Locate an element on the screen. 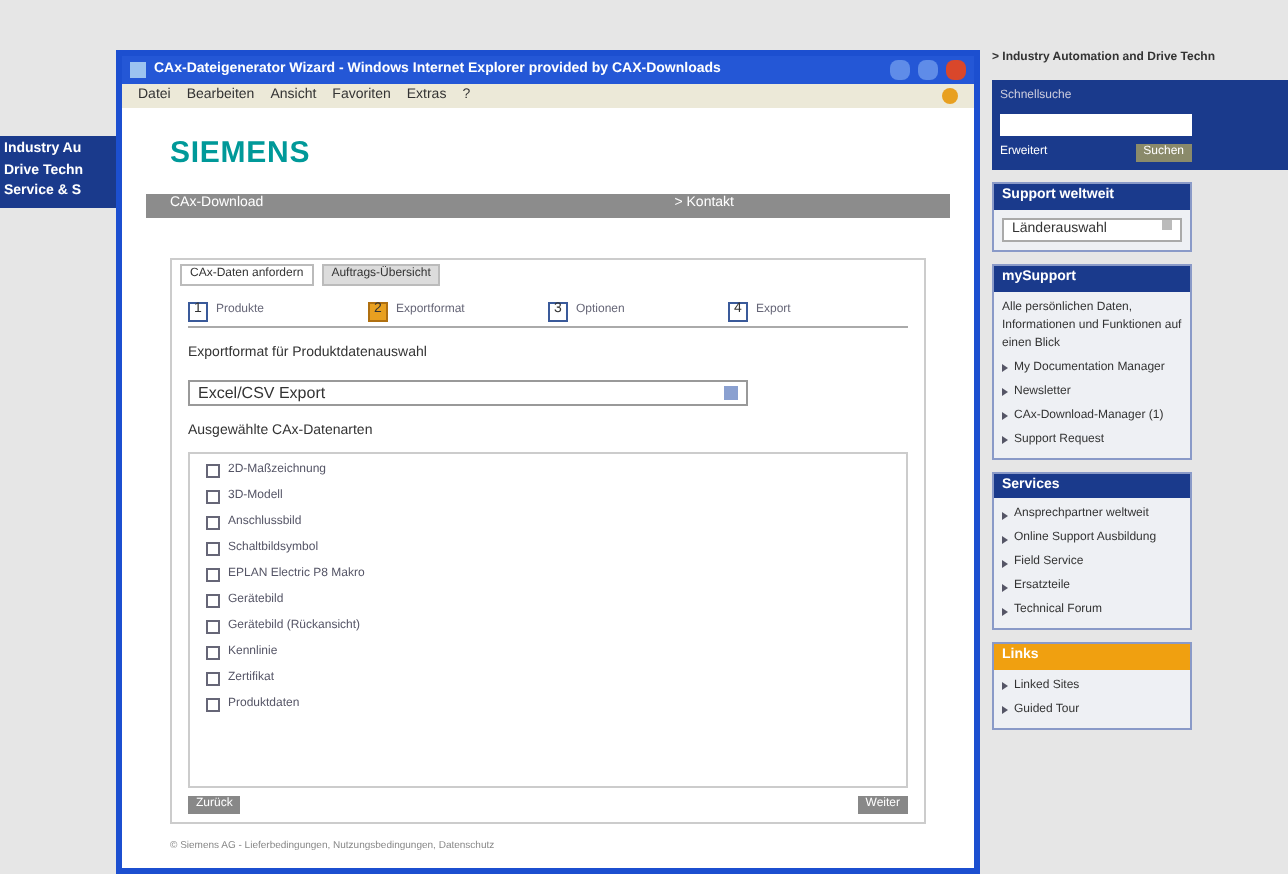 Image resolution: width=1288 pixels, height=874 pixels. search-field is located at coordinates (1096, 125).